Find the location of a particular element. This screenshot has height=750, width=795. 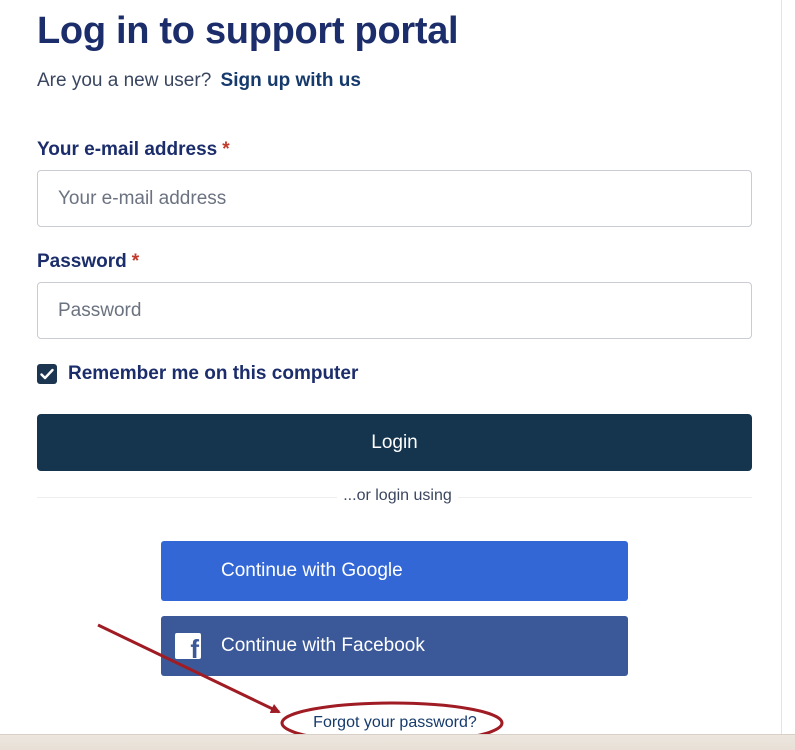

signup-prompt-text: Are you a new user? is located at coordinates (124, 80).